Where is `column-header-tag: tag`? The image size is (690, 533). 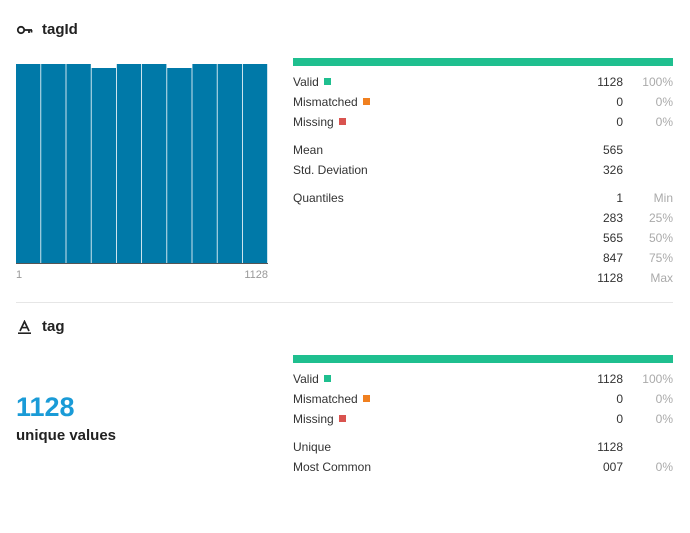
column-header-tag: tag is located at coordinates (40, 326).